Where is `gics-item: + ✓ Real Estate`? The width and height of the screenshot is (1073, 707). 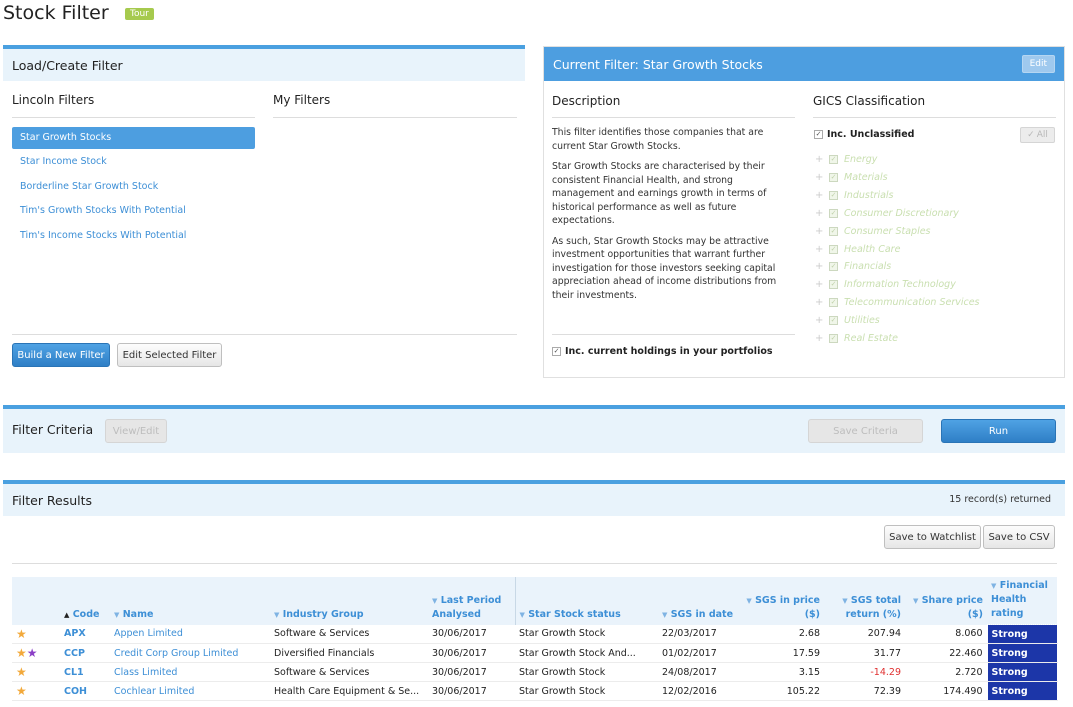 gics-item: + ✓ Real Estate is located at coordinates (856, 338).